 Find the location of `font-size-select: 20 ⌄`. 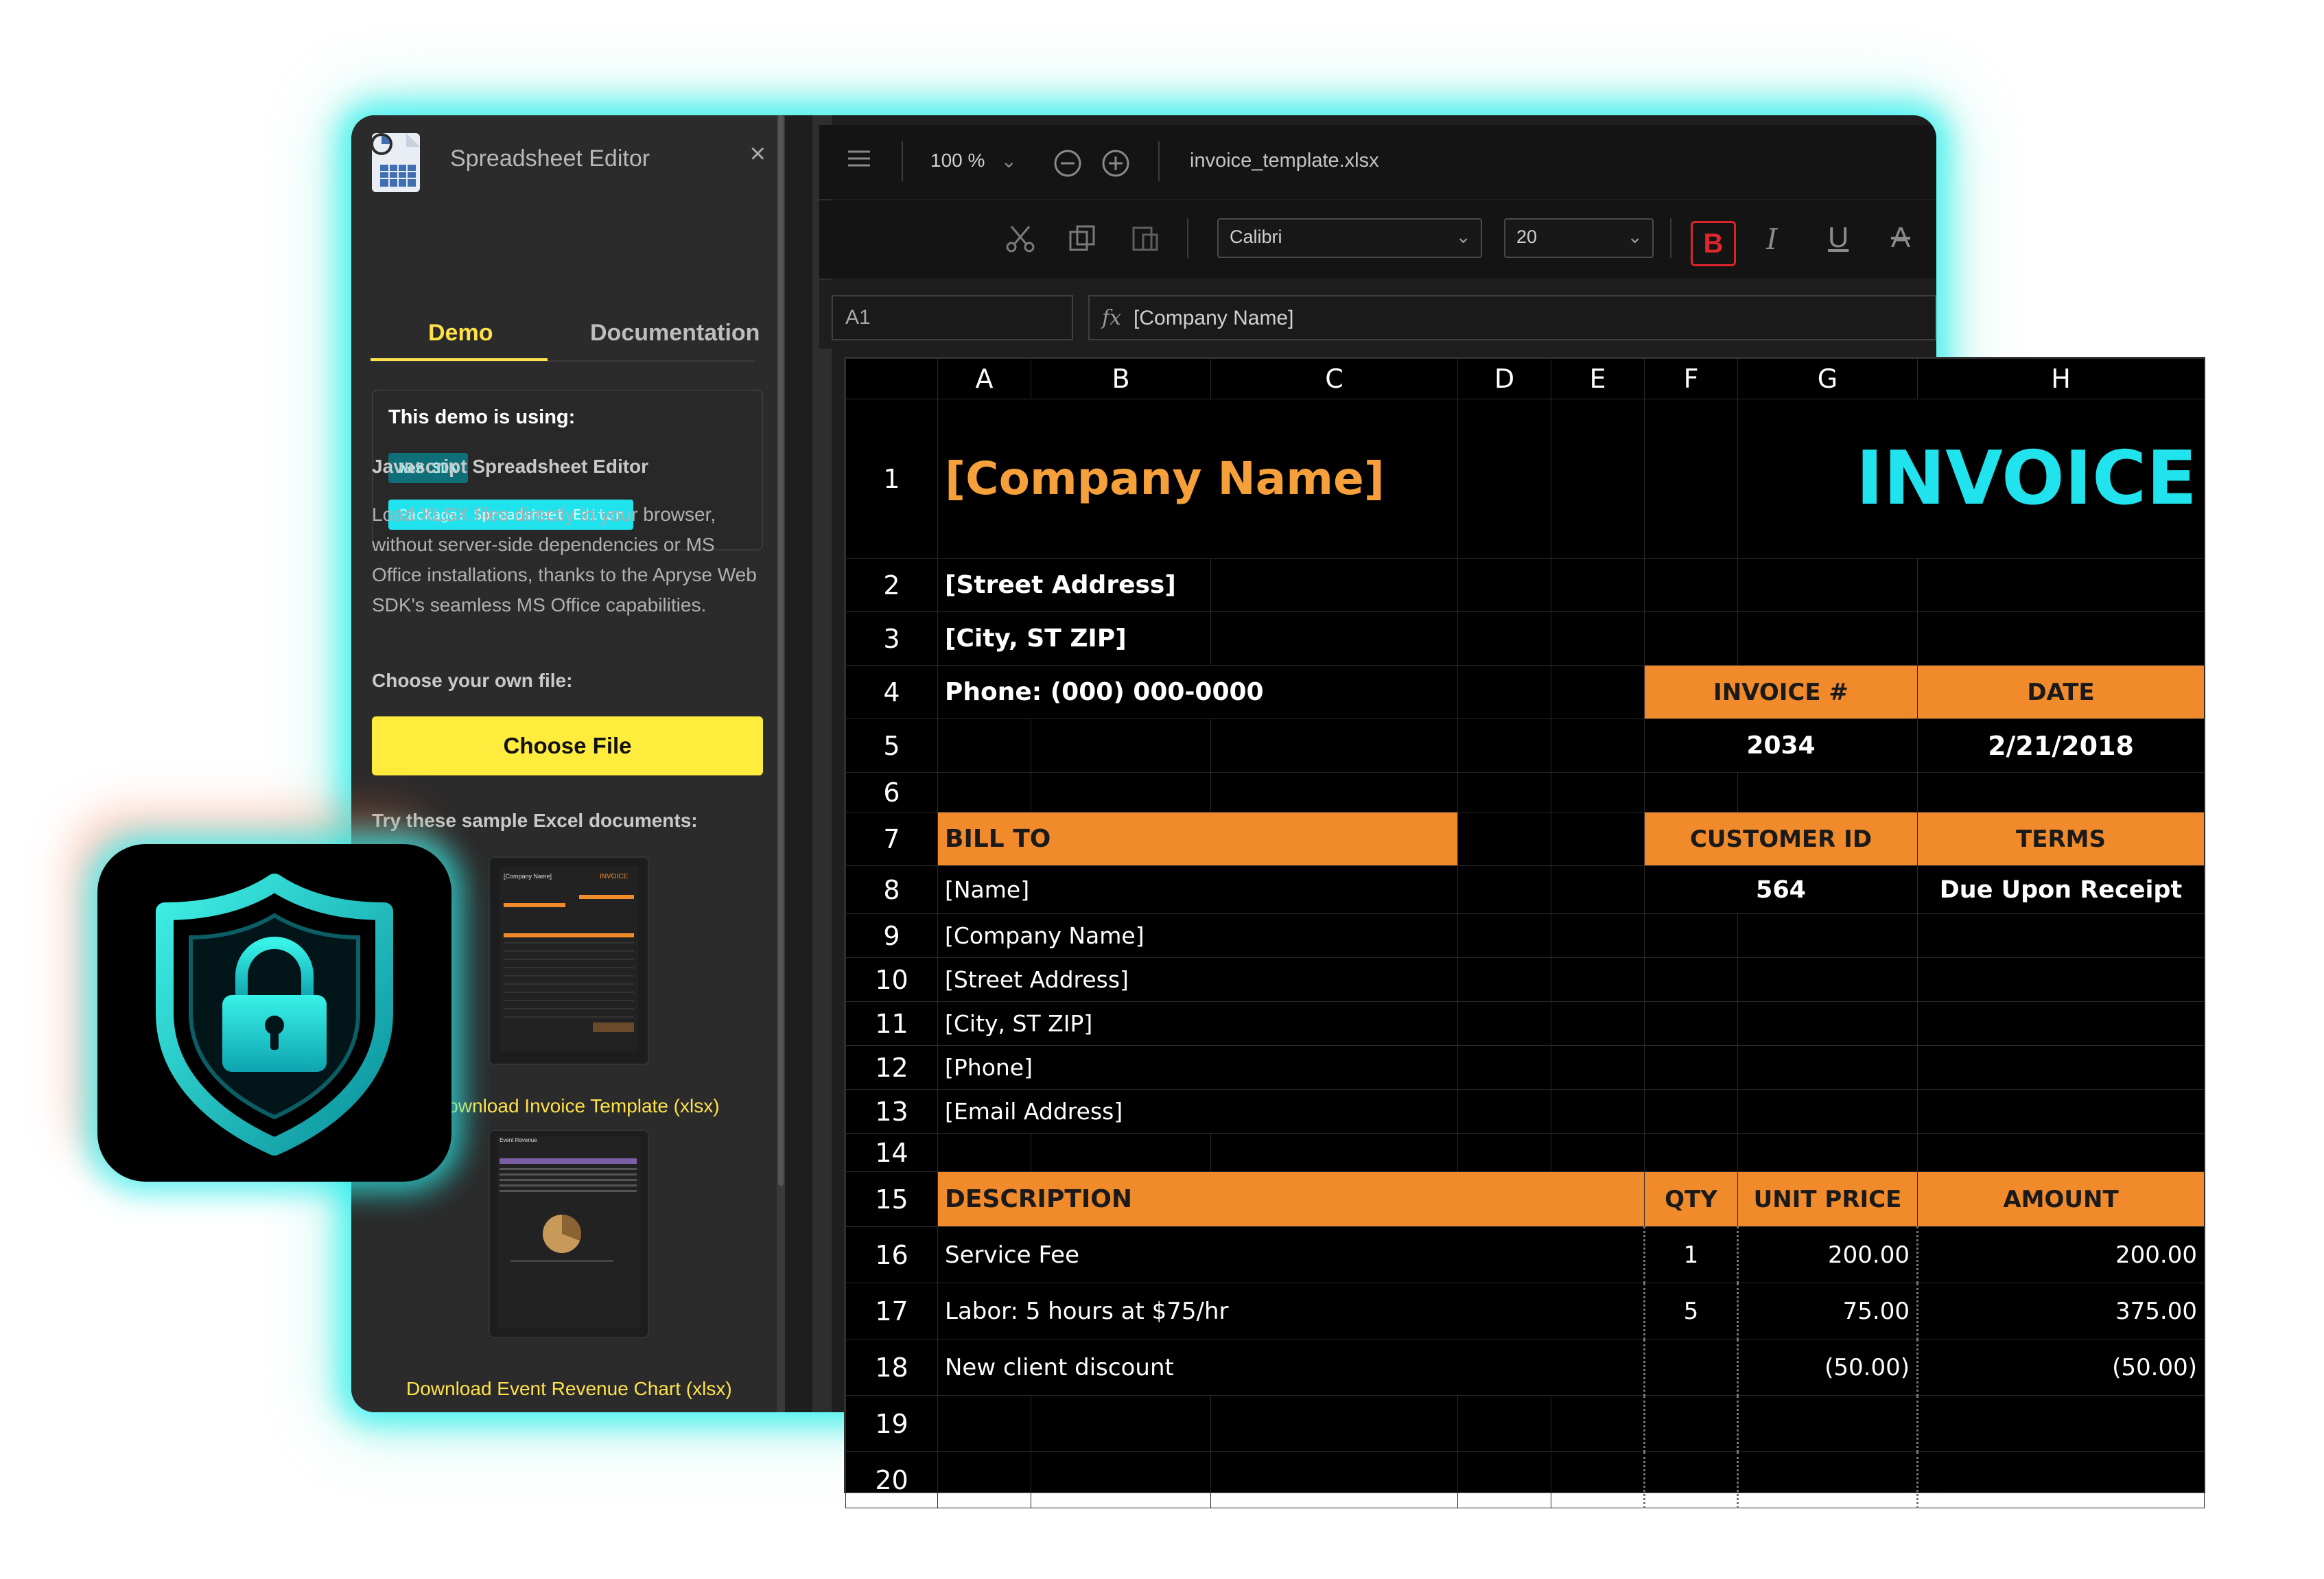

font-size-select: 20 ⌄ is located at coordinates (1579, 238).